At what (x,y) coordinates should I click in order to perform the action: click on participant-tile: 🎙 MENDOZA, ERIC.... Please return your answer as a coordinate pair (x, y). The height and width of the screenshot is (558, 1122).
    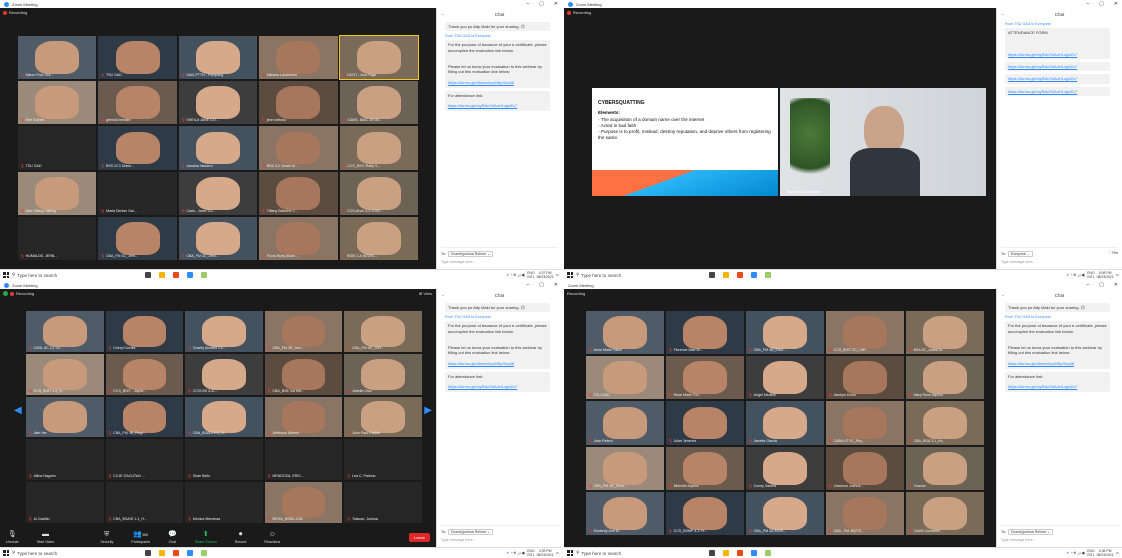
    Looking at the image, I should click on (303, 460).